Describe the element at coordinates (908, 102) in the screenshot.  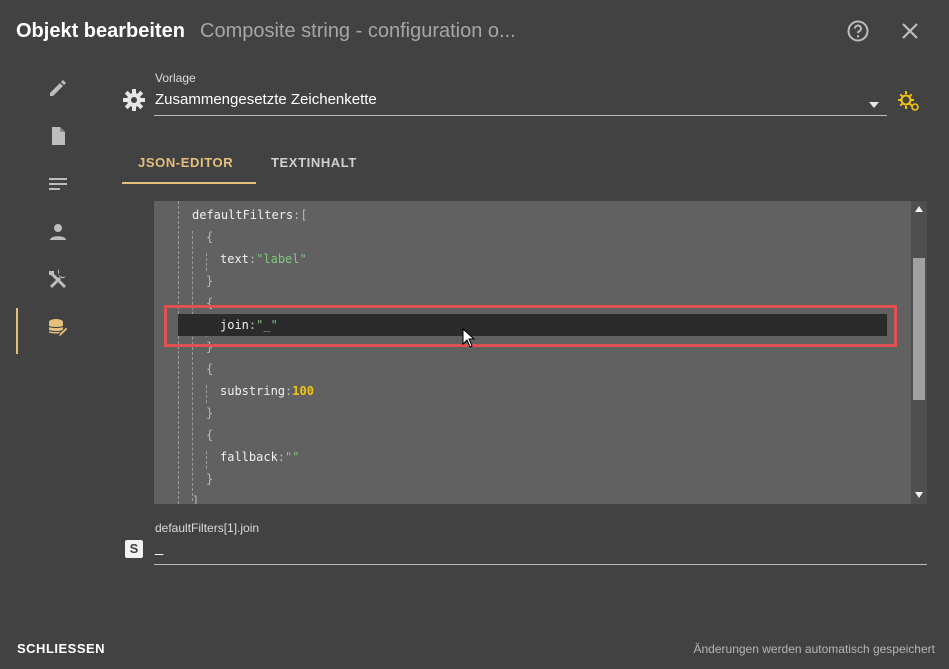
I see `cog-settings-icon` at that location.